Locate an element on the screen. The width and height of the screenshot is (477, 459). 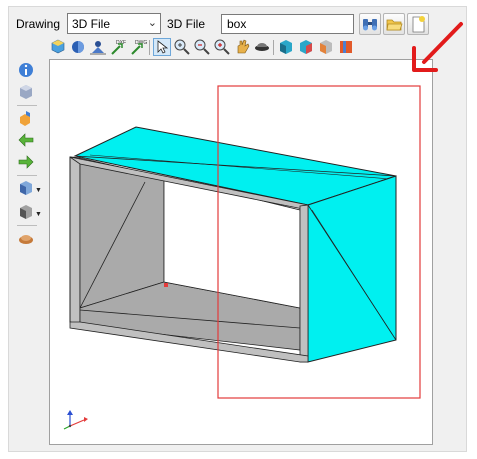
drawing-label: Drawing is located at coordinates (38, 24).